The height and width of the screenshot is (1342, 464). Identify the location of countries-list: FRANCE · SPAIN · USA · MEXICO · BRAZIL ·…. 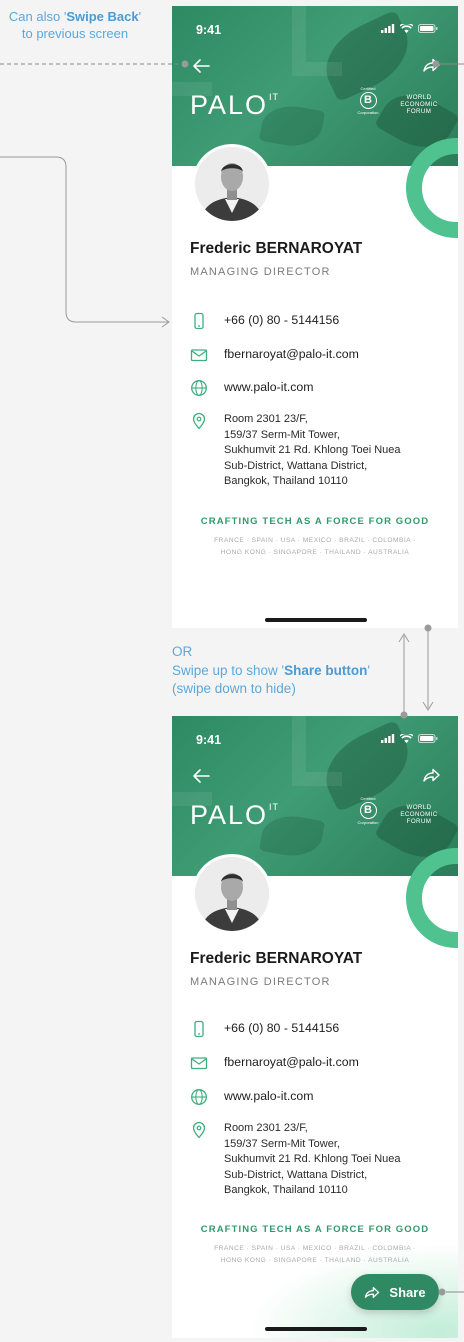
(315, 546).